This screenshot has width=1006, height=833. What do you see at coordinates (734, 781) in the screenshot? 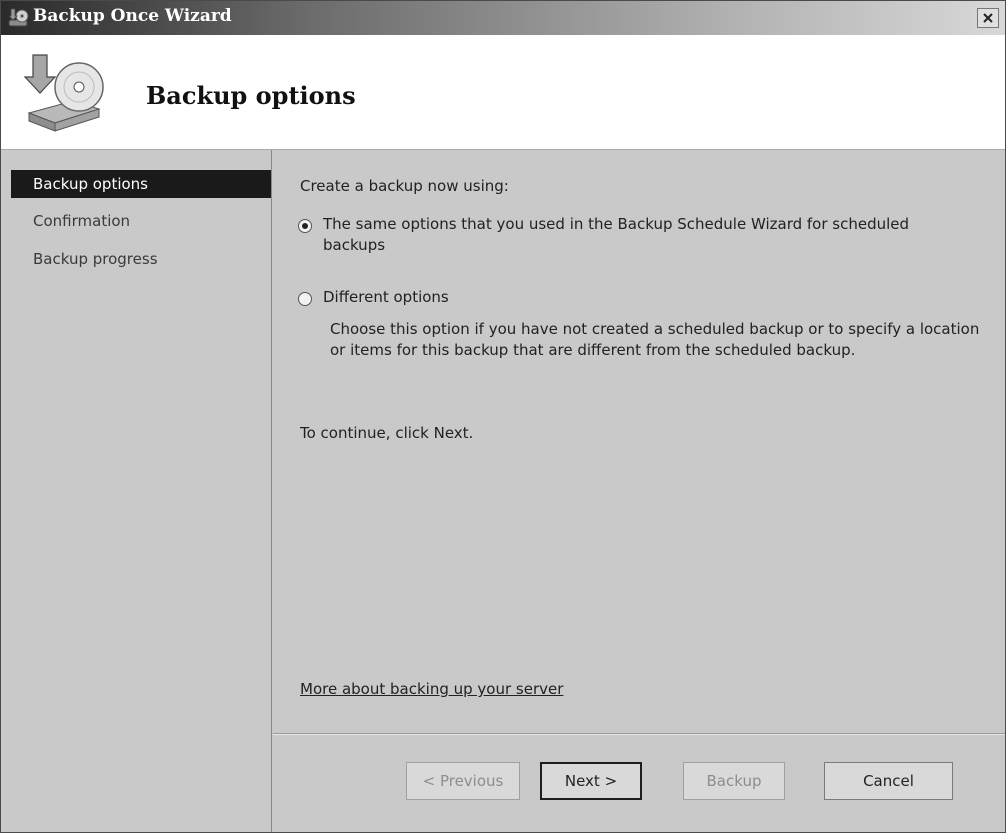
I see `backup-button: Backup` at bounding box center [734, 781].